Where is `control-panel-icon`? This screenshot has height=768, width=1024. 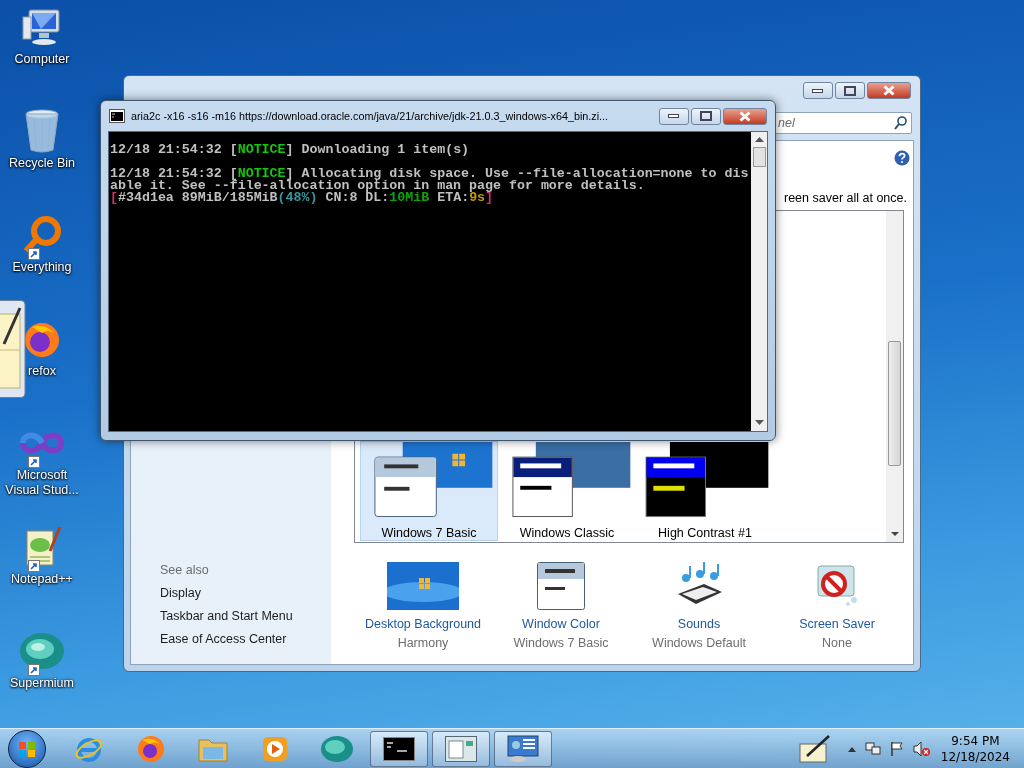
control-panel-icon is located at coordinates (523, 748).